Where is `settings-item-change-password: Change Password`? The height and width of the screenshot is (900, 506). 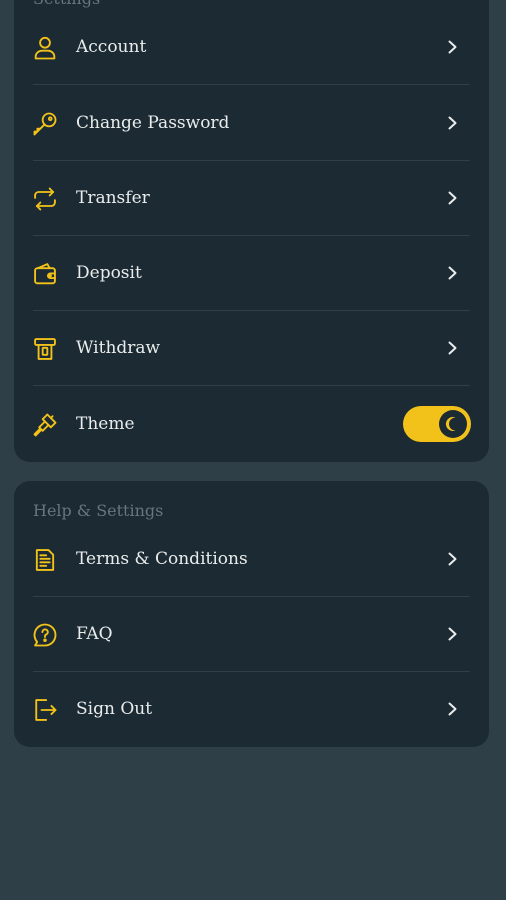 settings-item-change-password: Change Password is located at coordinates (251, 123).